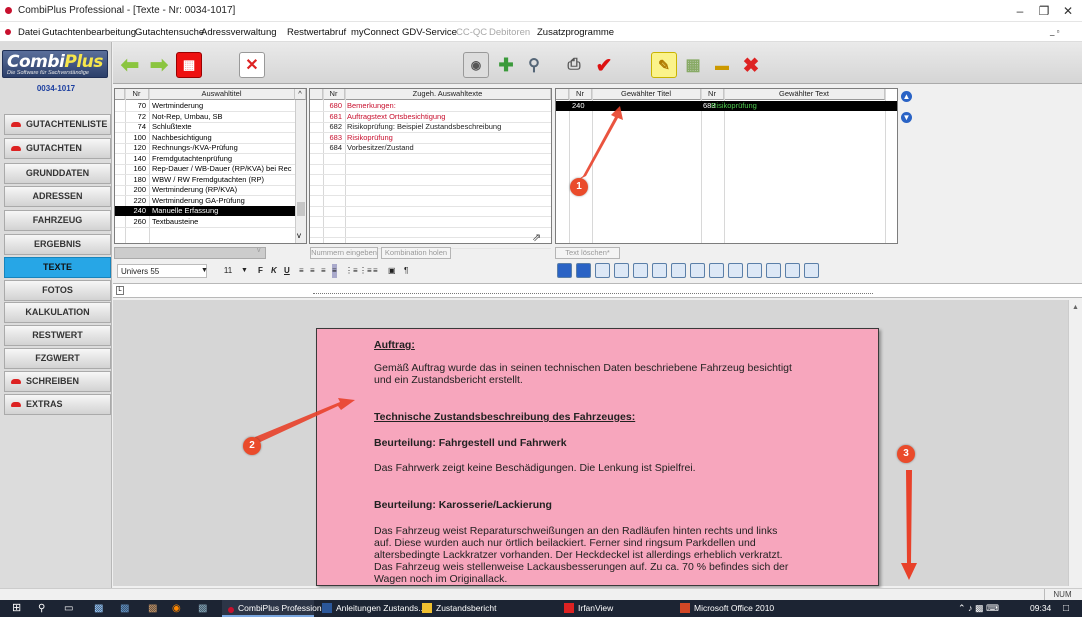 The height and width of the screenshot is (617, 1082). Describe the element at coordinates (978, 608) in the screenshot. I see `tray-icons: ⌃ ♪ ▩ ⌨` at that location.